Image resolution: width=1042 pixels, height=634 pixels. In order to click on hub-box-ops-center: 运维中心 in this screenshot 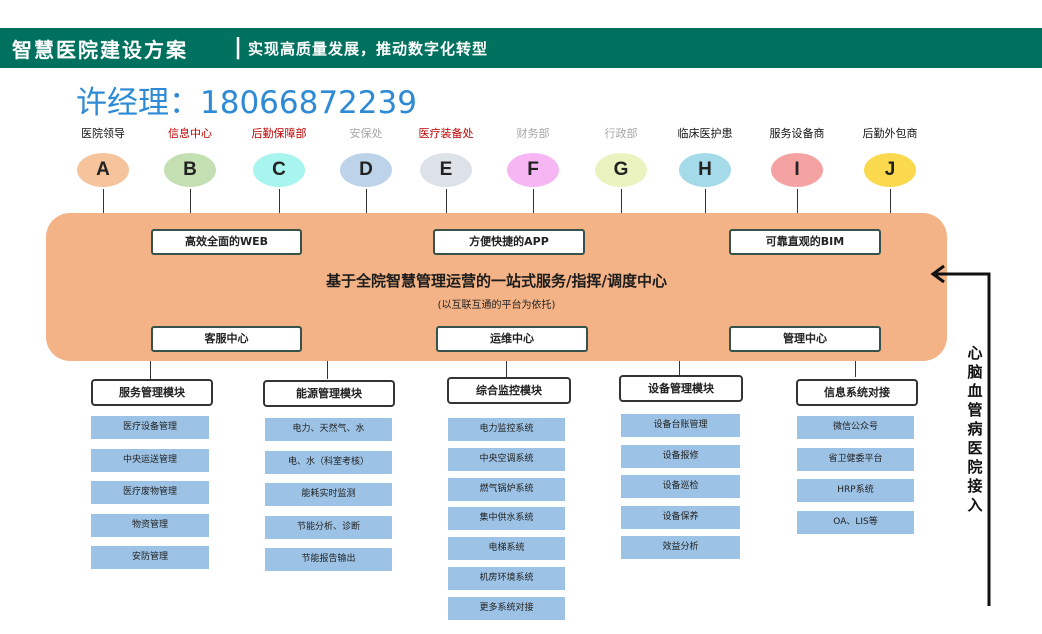, I will do `click(512, 339)`.